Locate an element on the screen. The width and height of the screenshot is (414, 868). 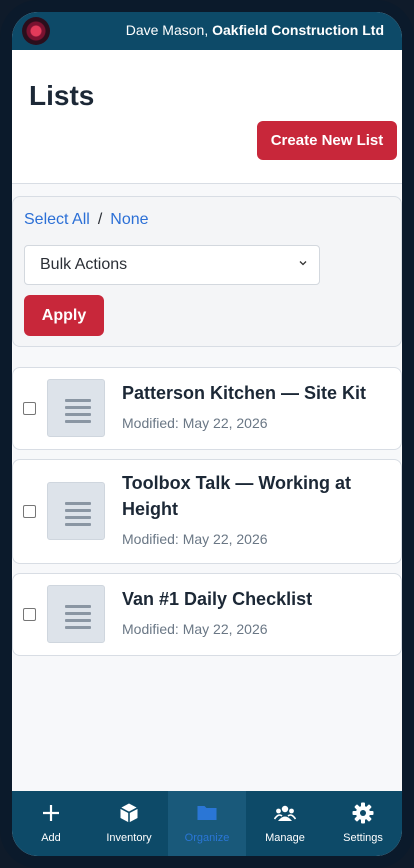
tab-label: Organize is located at coordinates (207, 838).